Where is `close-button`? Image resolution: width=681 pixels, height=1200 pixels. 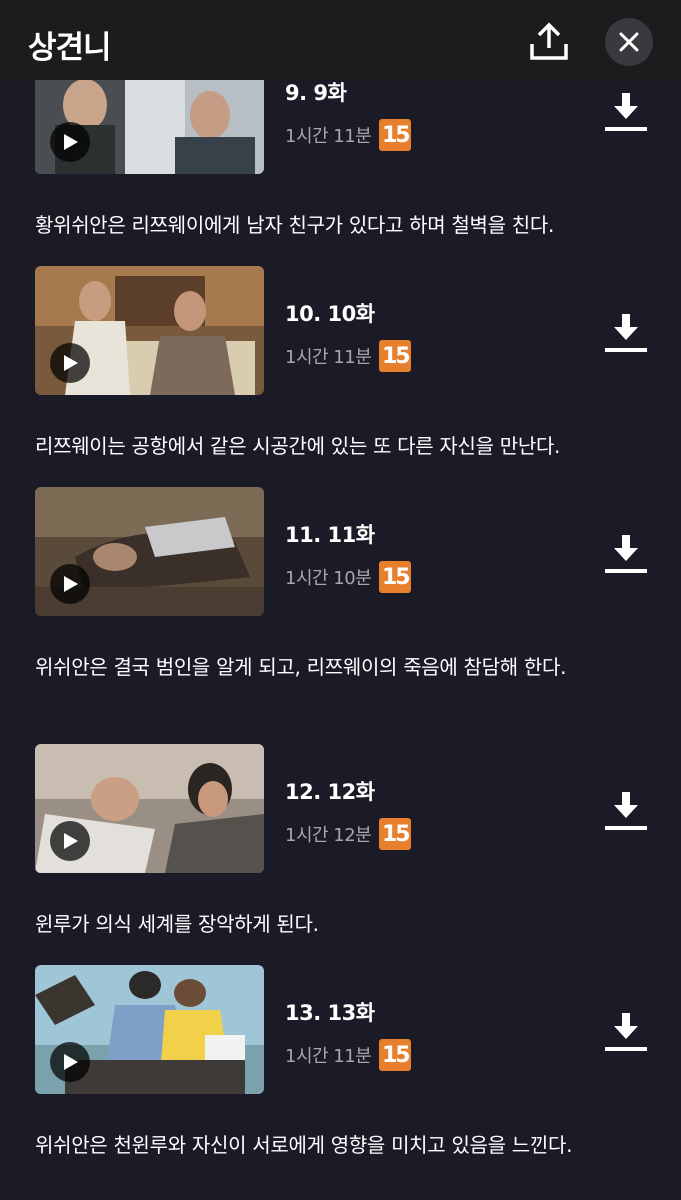 close-button is located at coordinates (629, 42).